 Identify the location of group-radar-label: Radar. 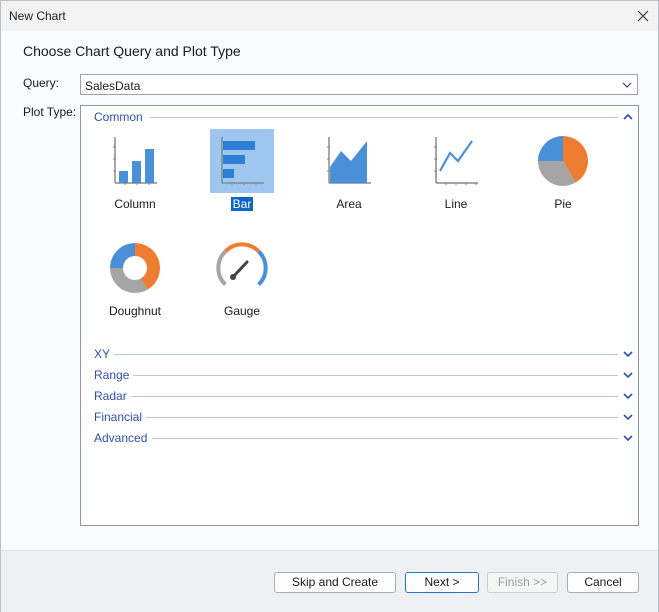
(112, 396).